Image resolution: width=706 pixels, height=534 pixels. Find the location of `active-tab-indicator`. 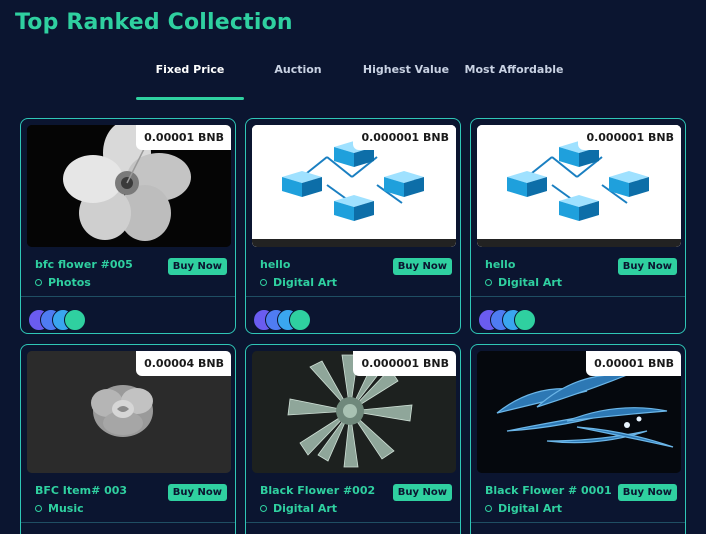

active-tab-indicator is located at coordinates (190, 98).